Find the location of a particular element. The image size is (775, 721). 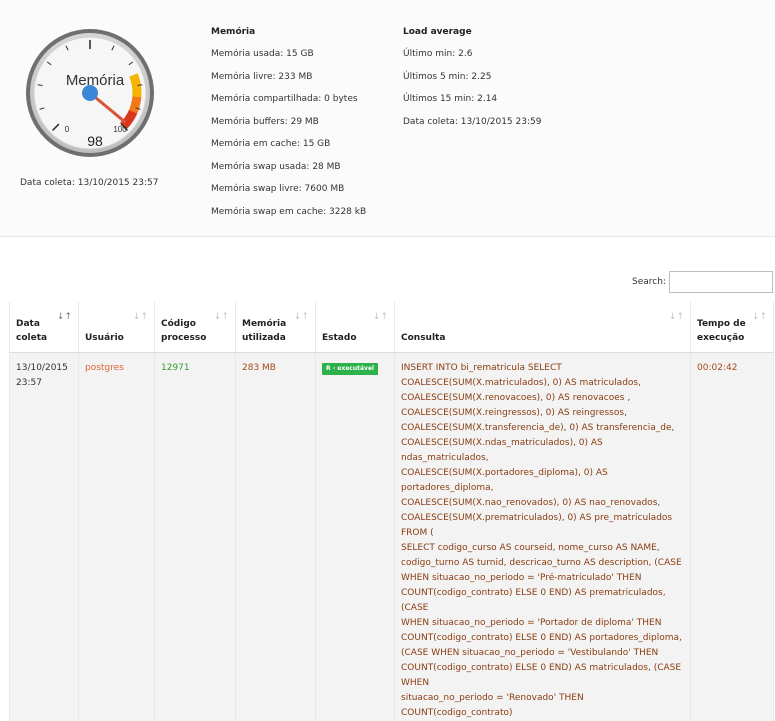

cell-date: 13/10/2015 23:57 is located at coordinates (44, 537).